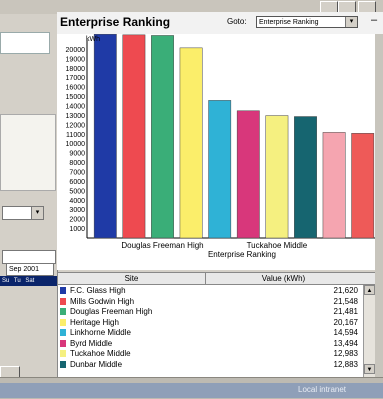 This screenshot has height=399, width=383. I want to click on y-tick-label: 15000, so click(76, 97).